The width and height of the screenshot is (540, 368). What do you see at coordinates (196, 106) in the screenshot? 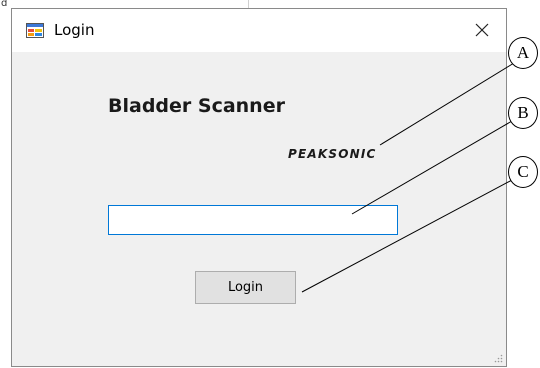
I see `product-title: Bladder Scanner` at bounding box center [196, 106].